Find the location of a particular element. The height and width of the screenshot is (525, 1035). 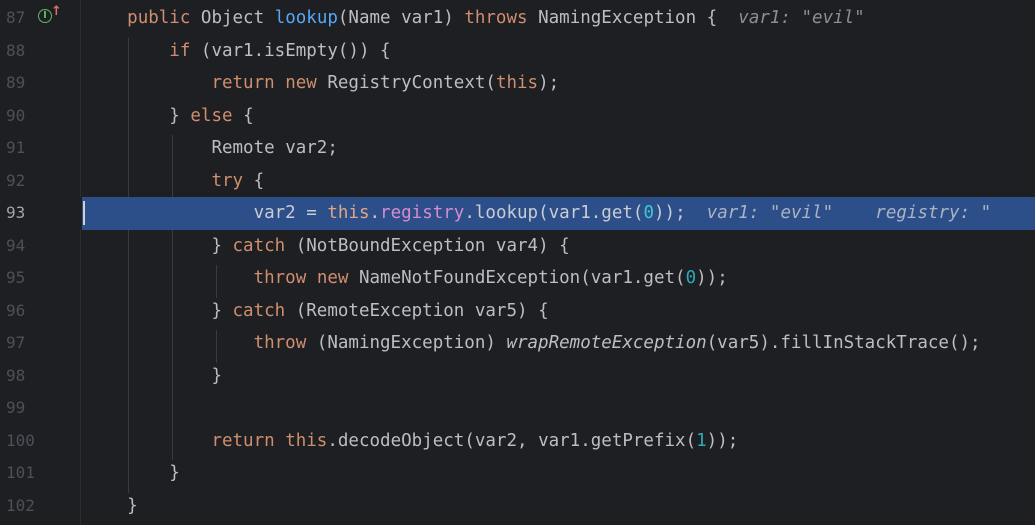

code-token: . is located at coordinates (375, 213).